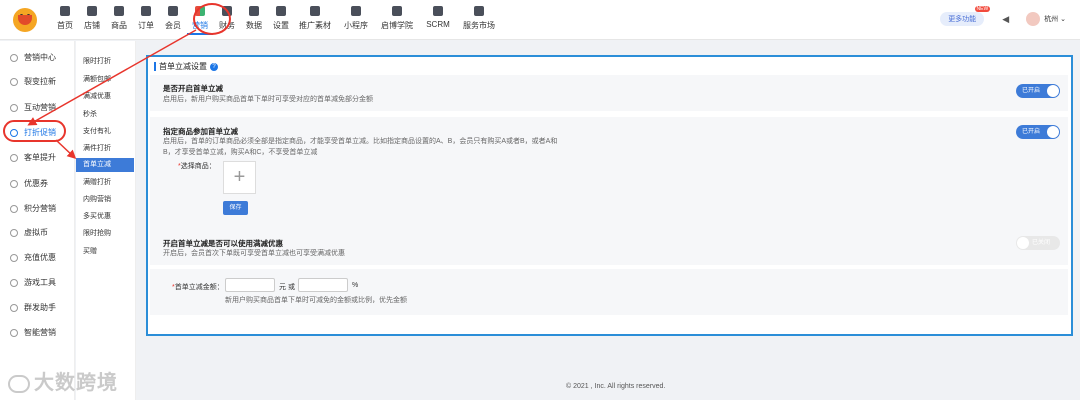  Describe the element at coordinates (254, 11) in the screenshot. I see `data-chart-icon` at that location.